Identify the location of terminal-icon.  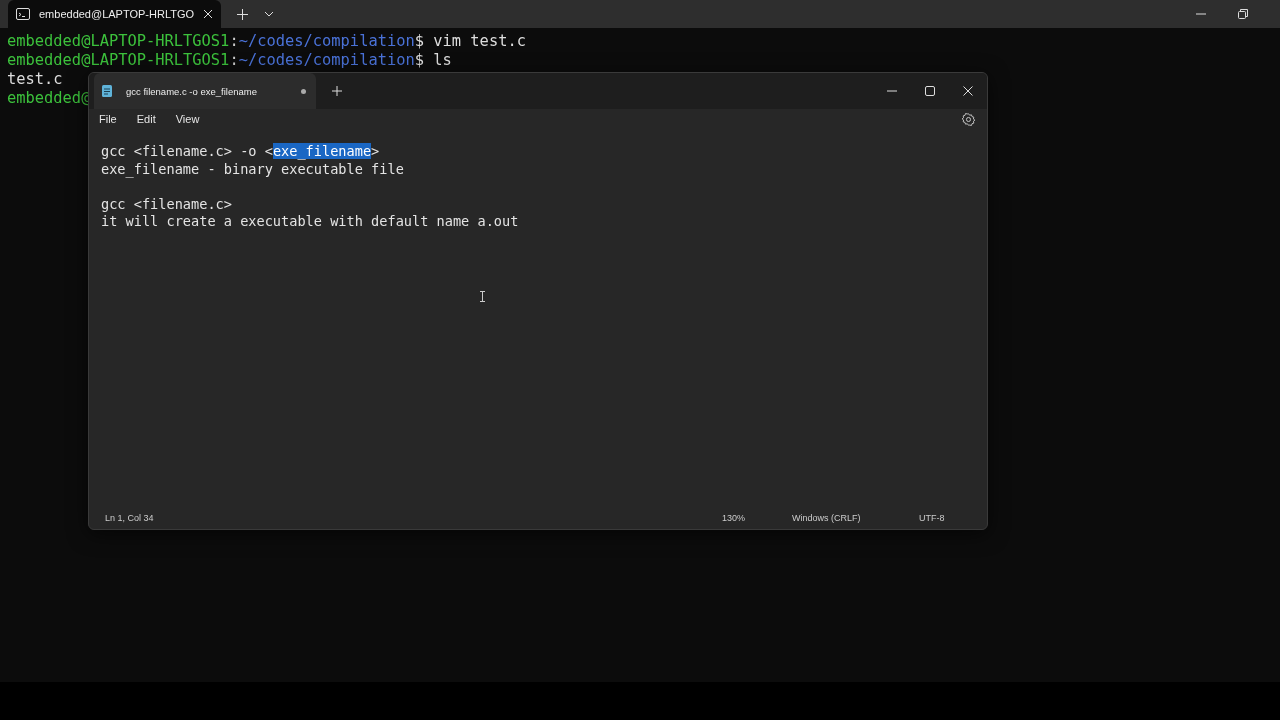
(23, 14).